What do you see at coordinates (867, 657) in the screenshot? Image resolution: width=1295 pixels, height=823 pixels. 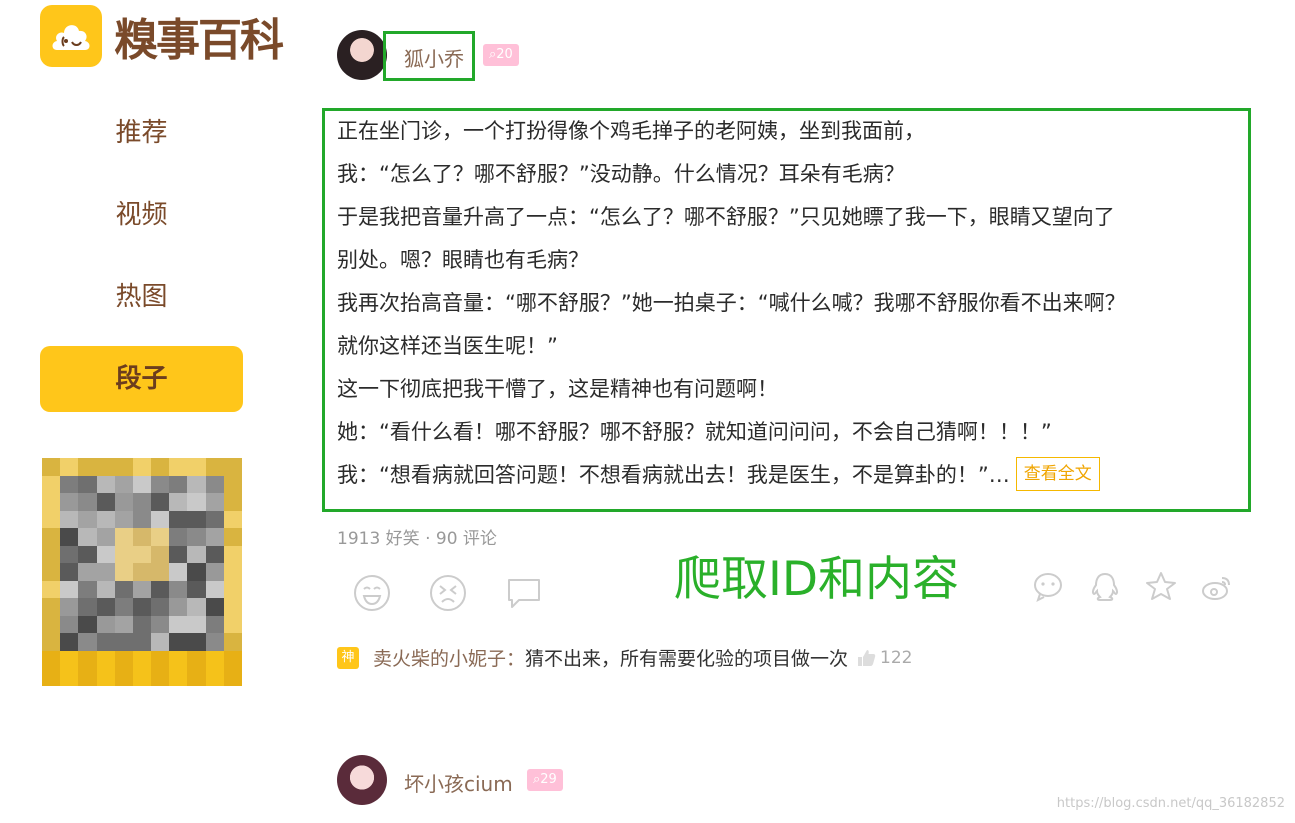 I see `thumbs-up-icon` at bounding box center [867, 657].